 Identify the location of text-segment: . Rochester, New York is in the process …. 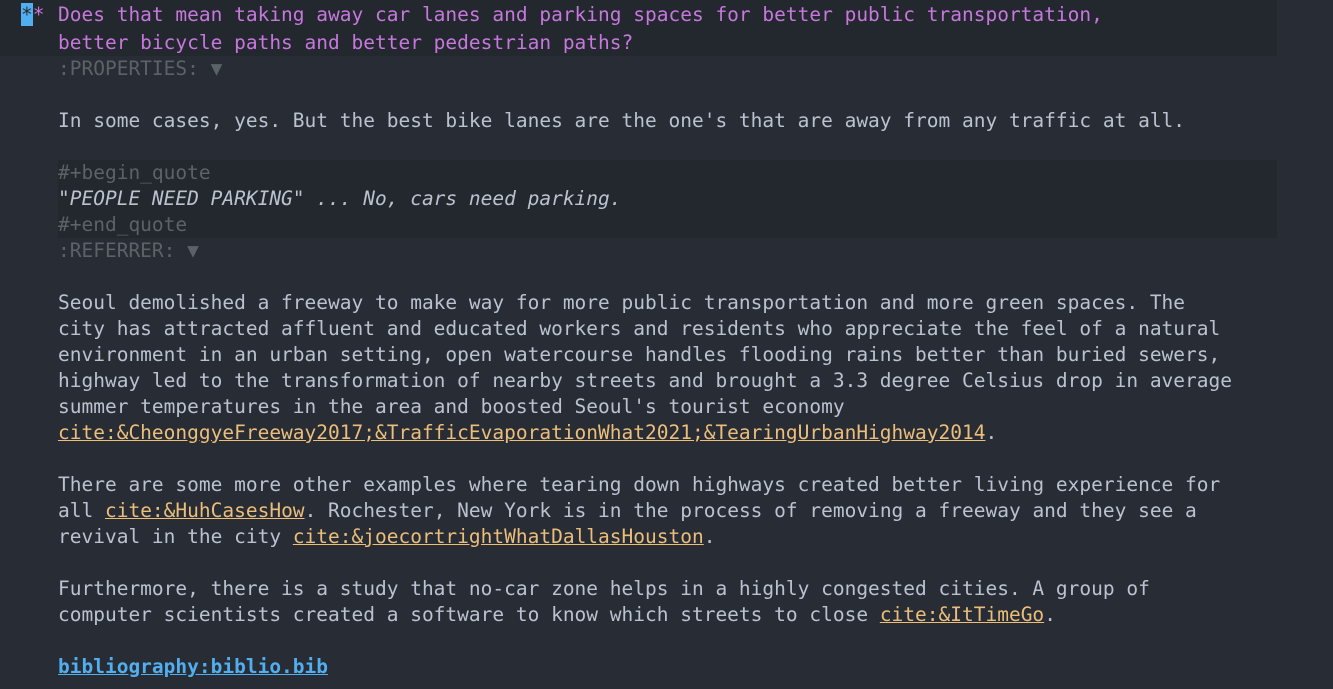
(750, 510).